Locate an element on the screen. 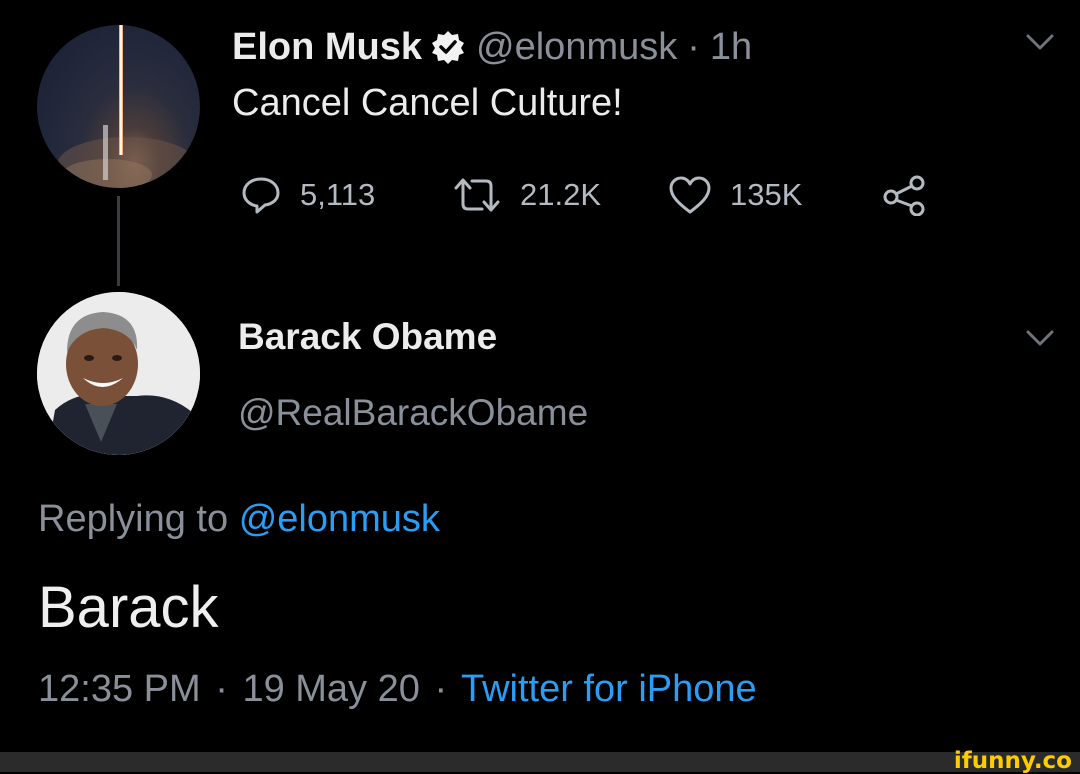 The height and width of the screenshot is (774, 1080). reply-button: 5,113 is located at coordinates (307, 195).